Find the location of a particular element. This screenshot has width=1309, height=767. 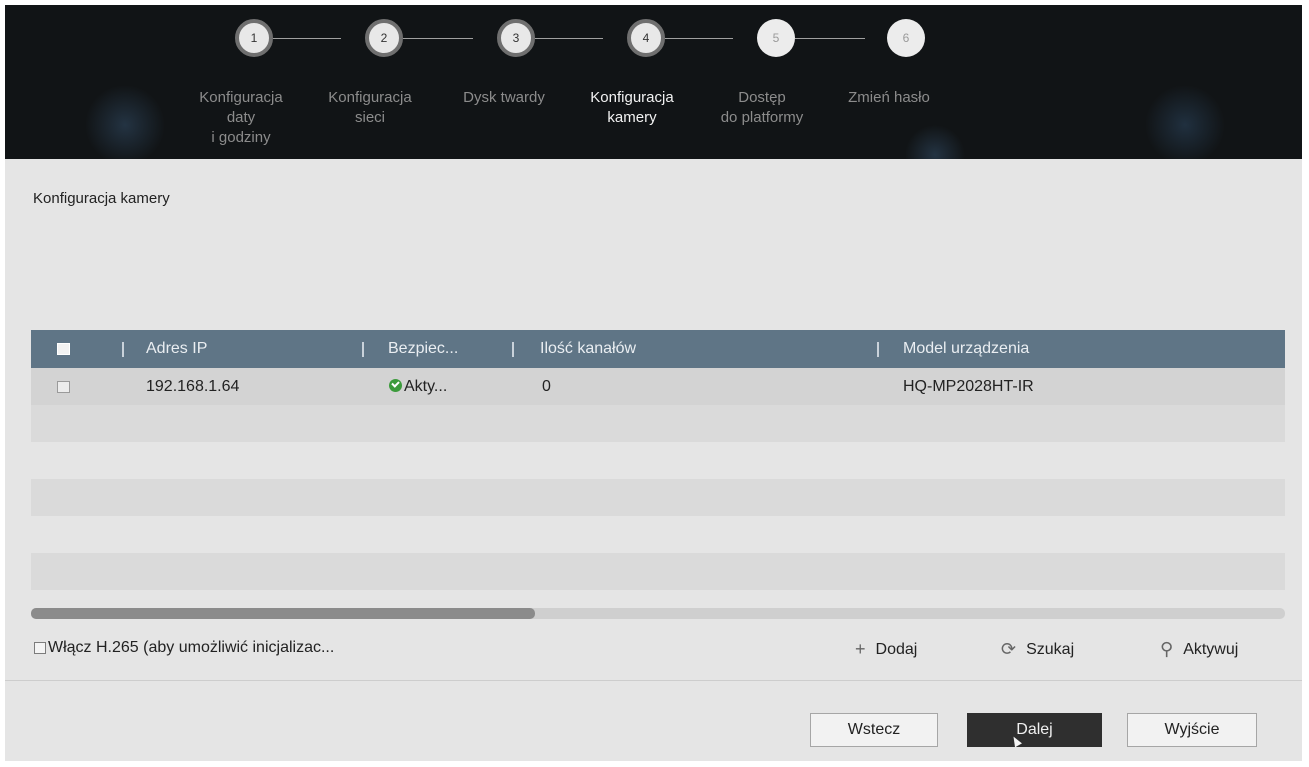

step-label-line: Dysk twardy is located at coordinates (504, 97).